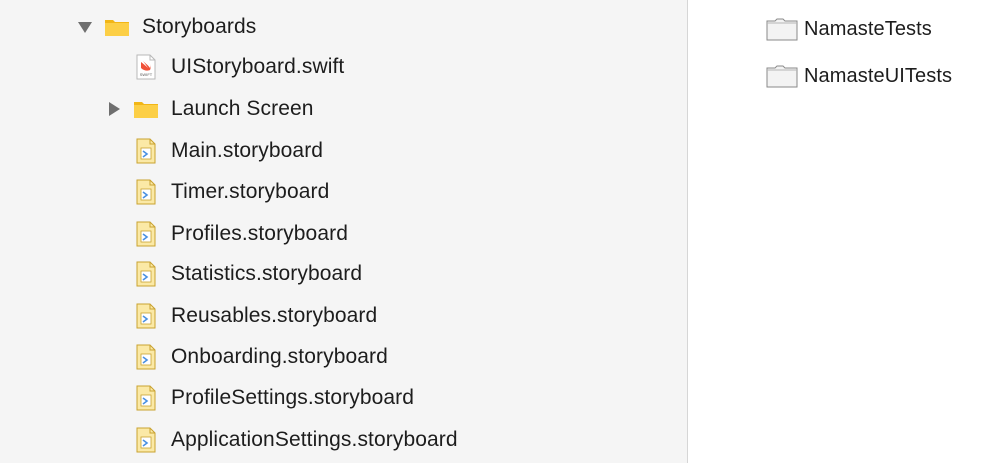 The height and width of the screenshot is (463, 986). Describe the element at coordinates (274, 315) in the screenshot. I see `nav-item-label: Reusables.storyboard` at that location.